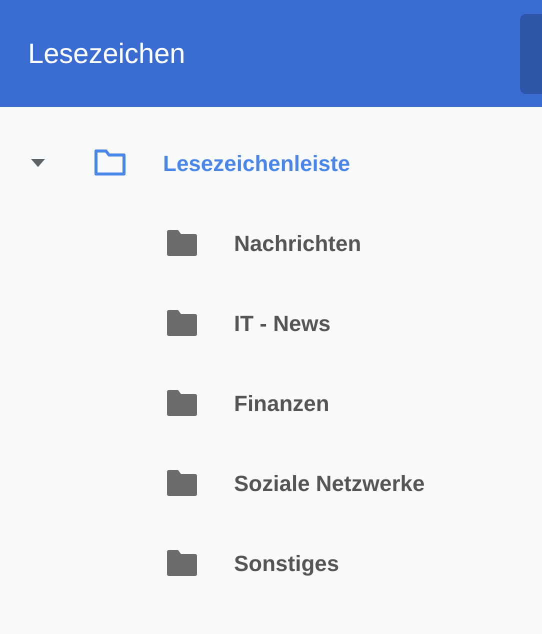 This screenshot has width=542, height=634. Describe the element at coordinates (282, 403) in the screenshot. I see `folder-label: Finanzen` at that location.